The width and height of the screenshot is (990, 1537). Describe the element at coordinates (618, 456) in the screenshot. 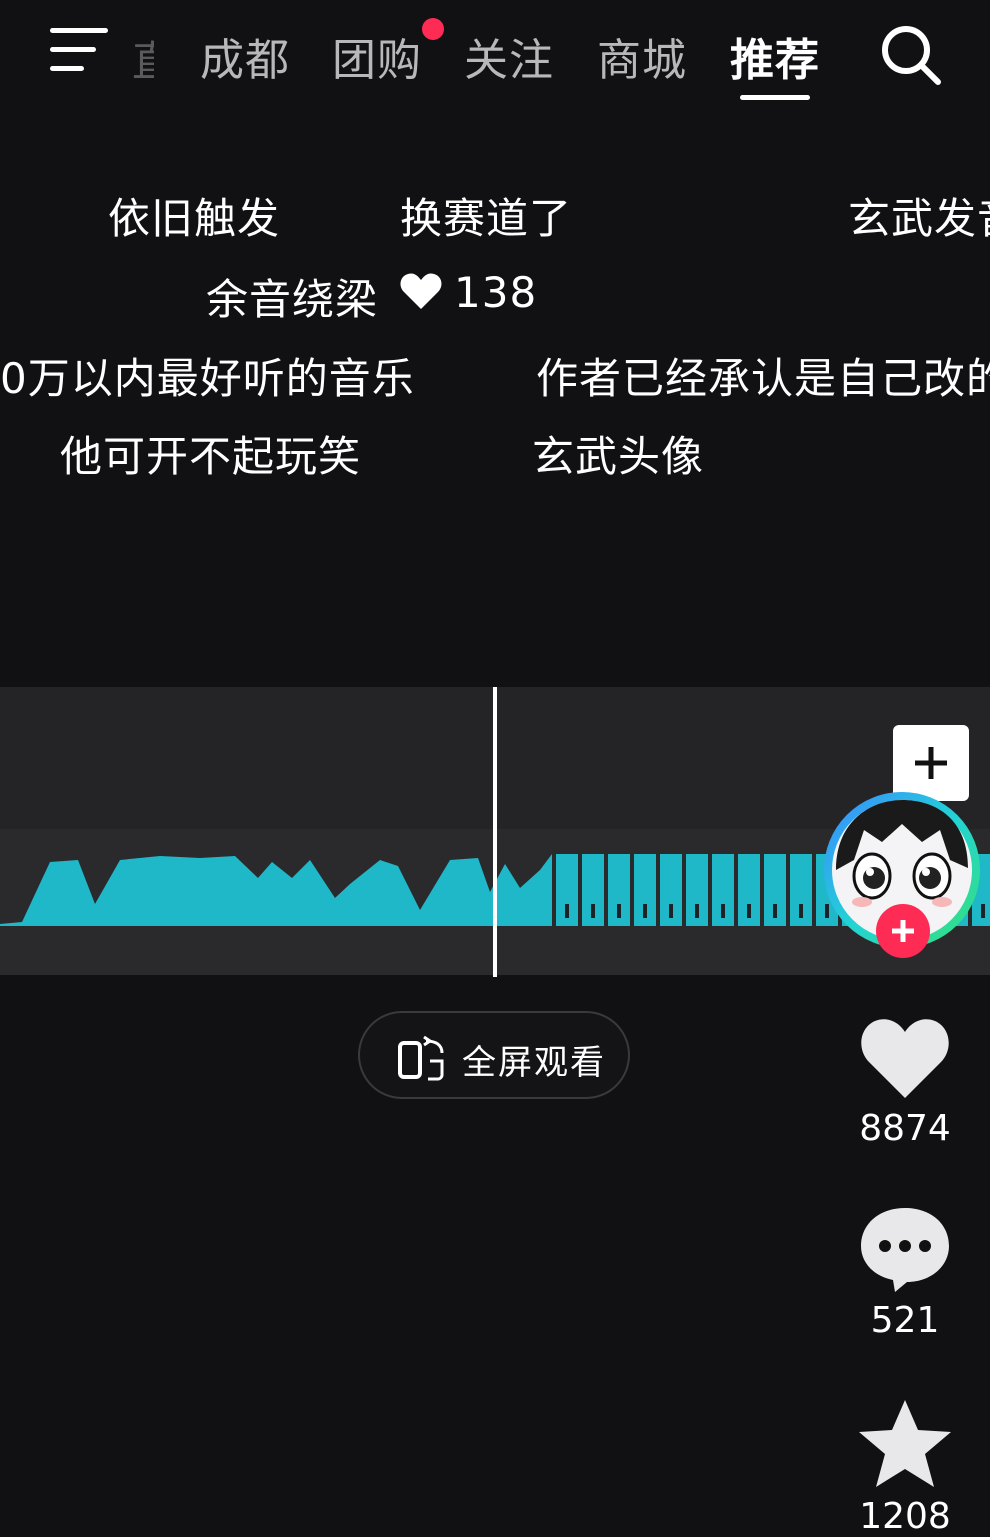

I see `danmaku-comment: 玄武头像` at that location.